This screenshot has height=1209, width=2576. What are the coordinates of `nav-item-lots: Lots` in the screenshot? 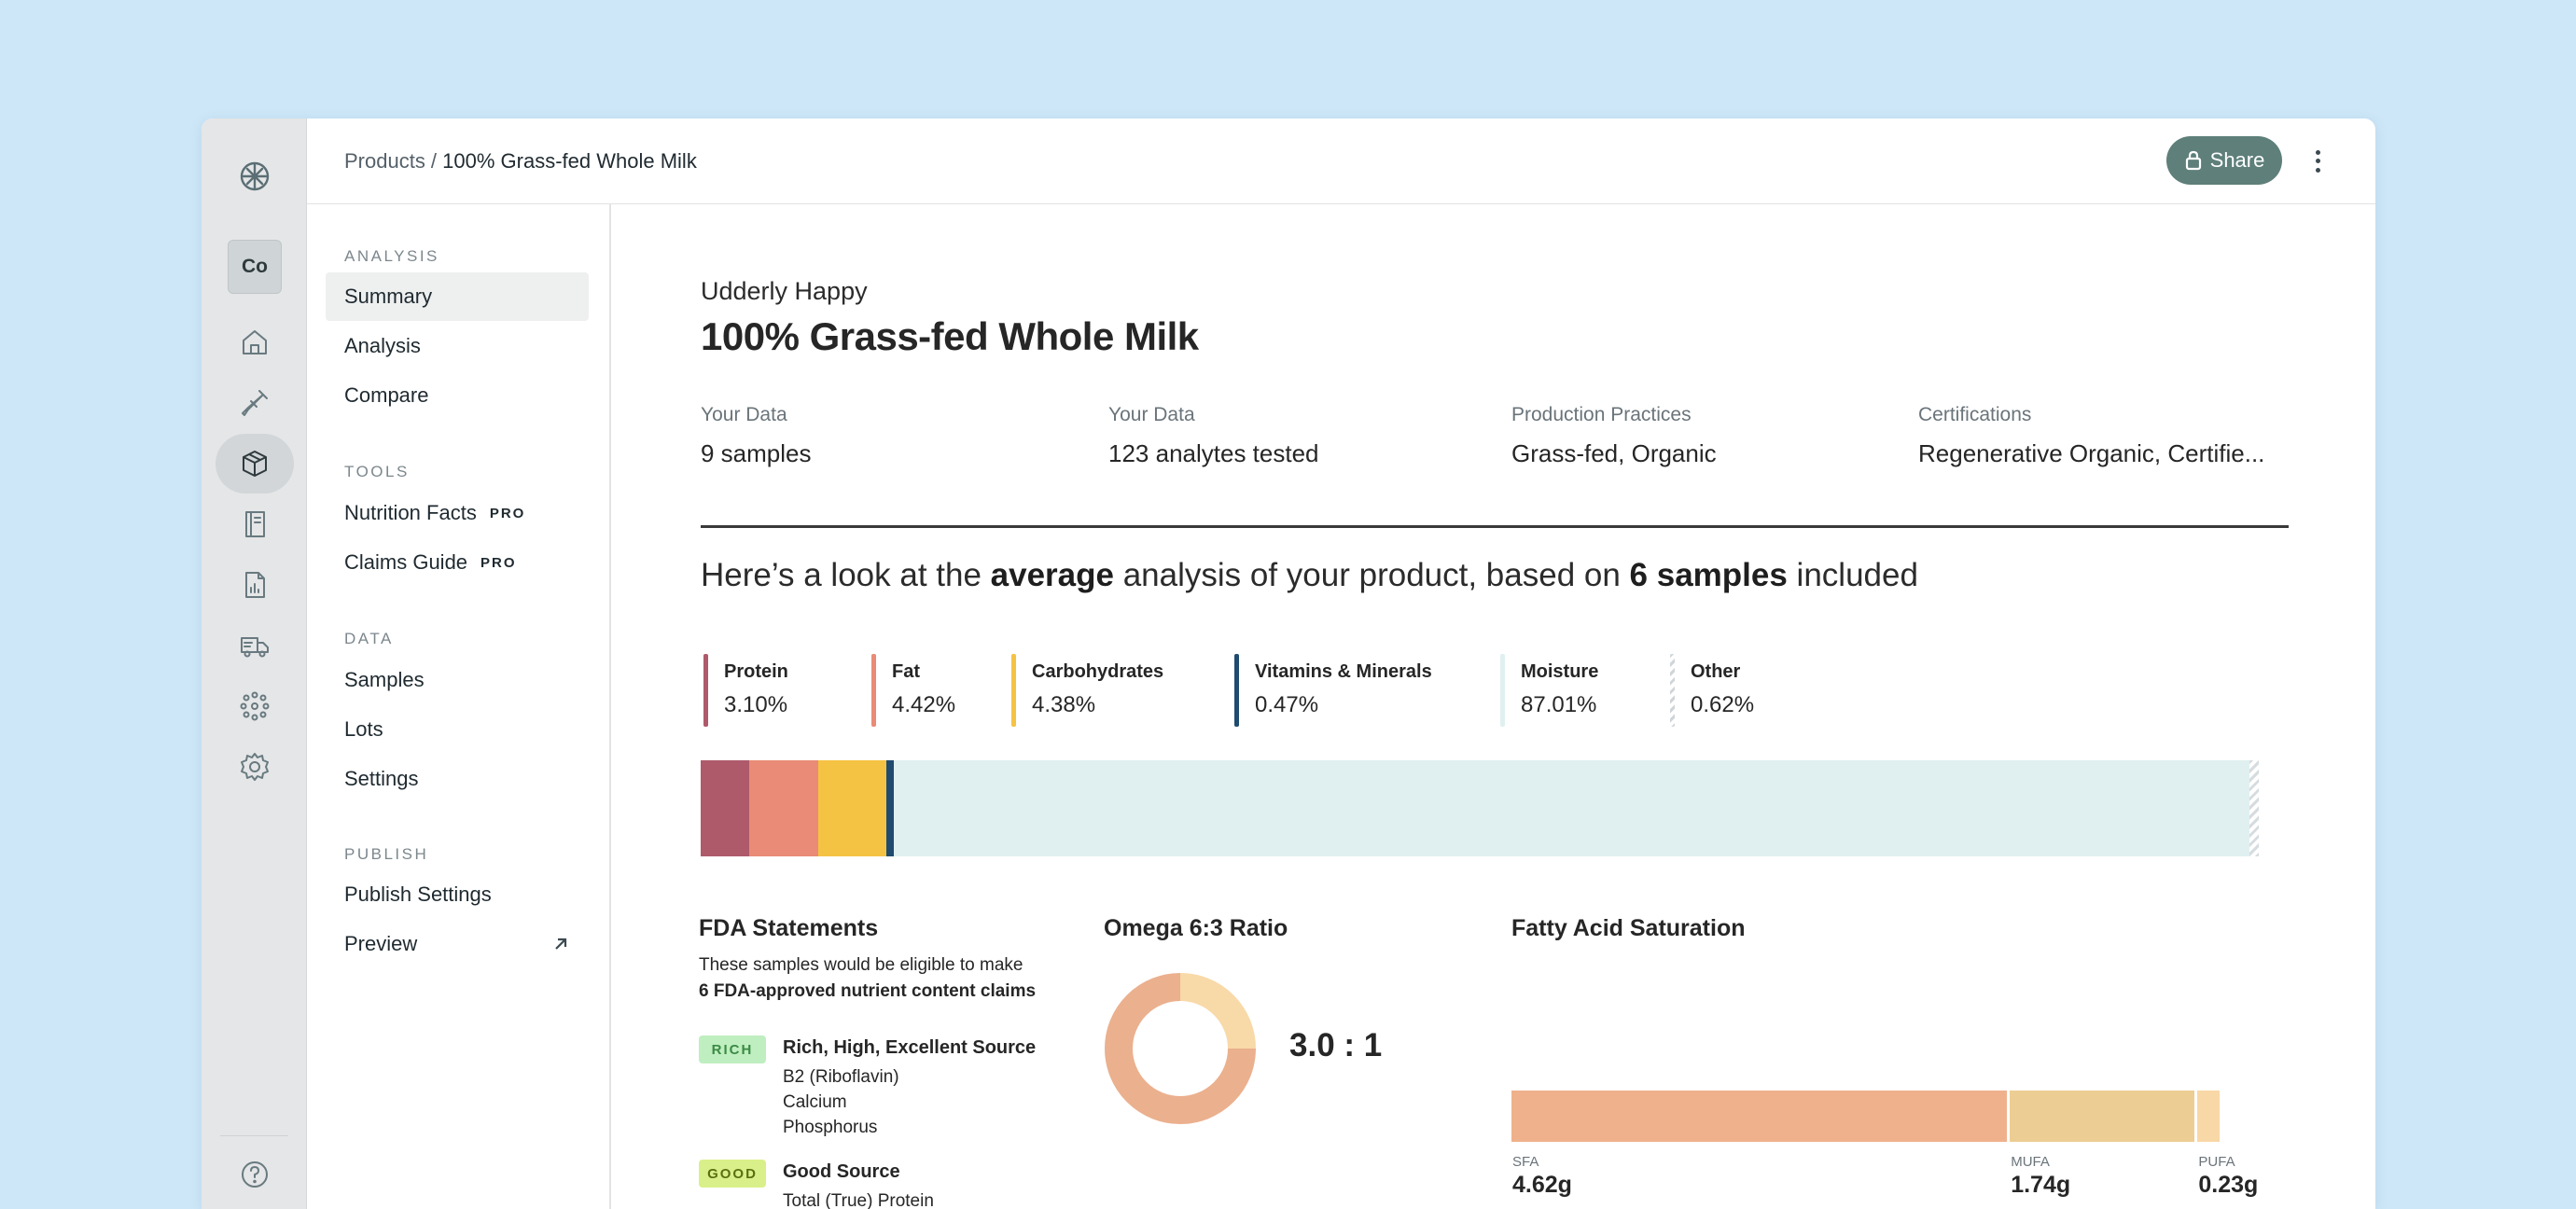 It's located at (457, 729).